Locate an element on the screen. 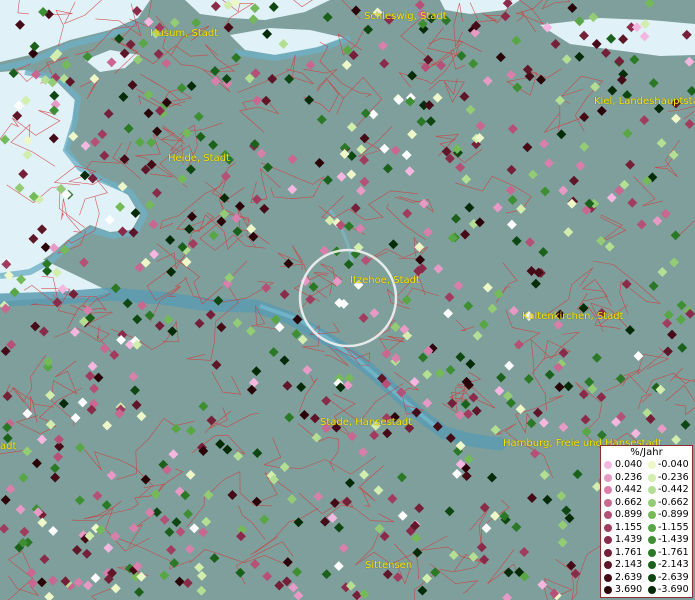 The image size is (695, 600). legend-row: 0.236 -0.236 is located at coordinates (646, 478).